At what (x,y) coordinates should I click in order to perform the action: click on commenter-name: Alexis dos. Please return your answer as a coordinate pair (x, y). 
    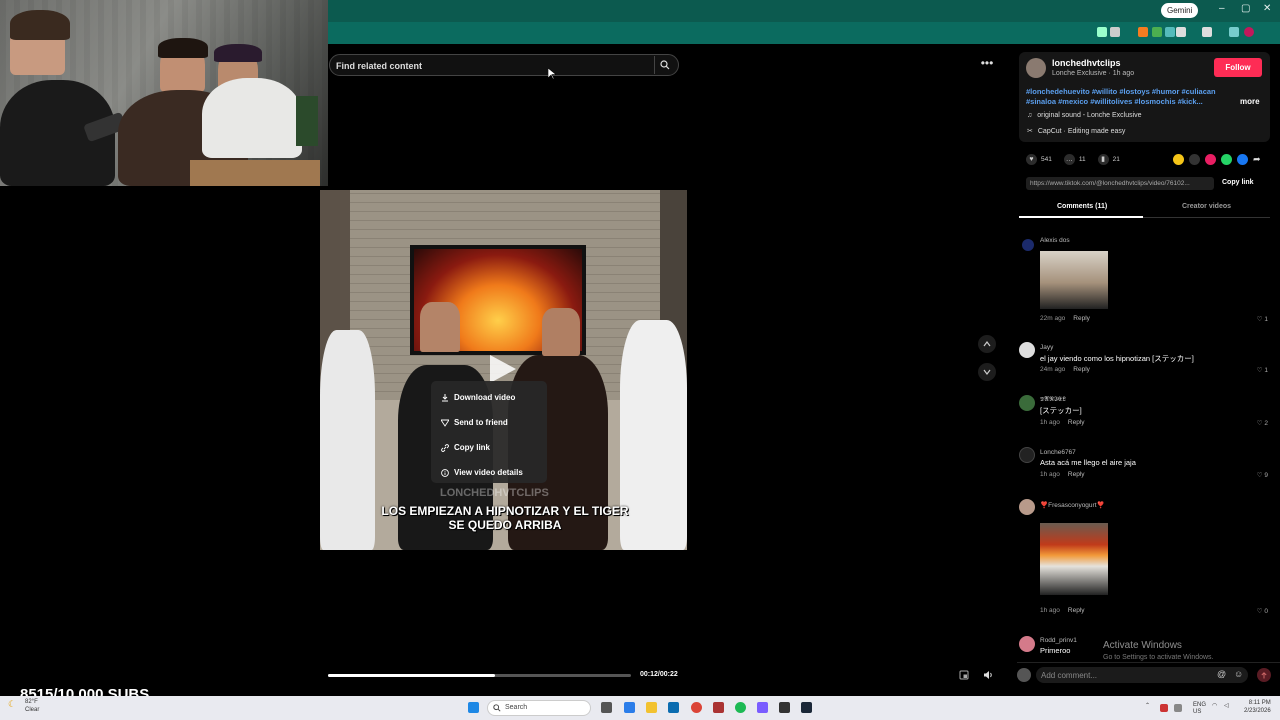
    Looking at the image, I should click on (1055, 240).